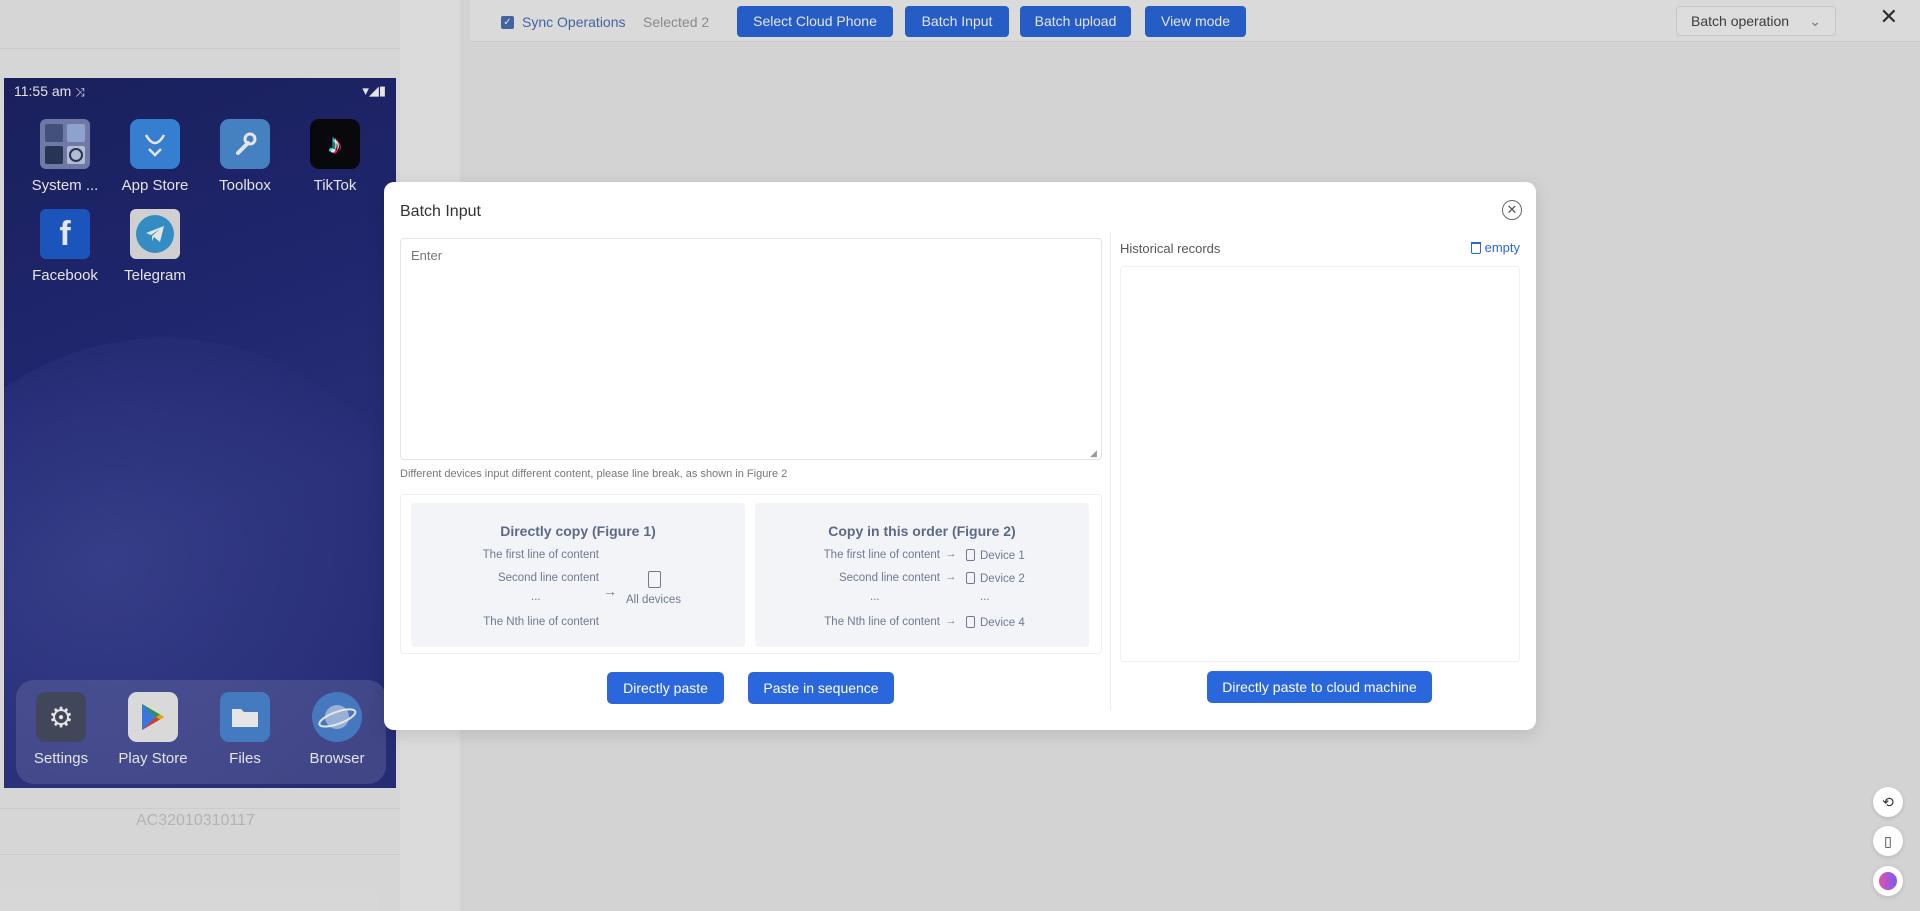 This screenshot has height=911, width=1920. I want to click on resize-handle-icon: ◢, so click(1093, 453).